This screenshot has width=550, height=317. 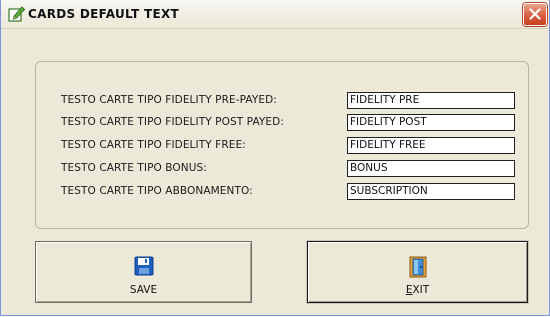 I want to click on field-row-fidelity-pre: TESTO CARTE TIPO FIDELITY PRE-PAYED:, so click(x=282, y=101).